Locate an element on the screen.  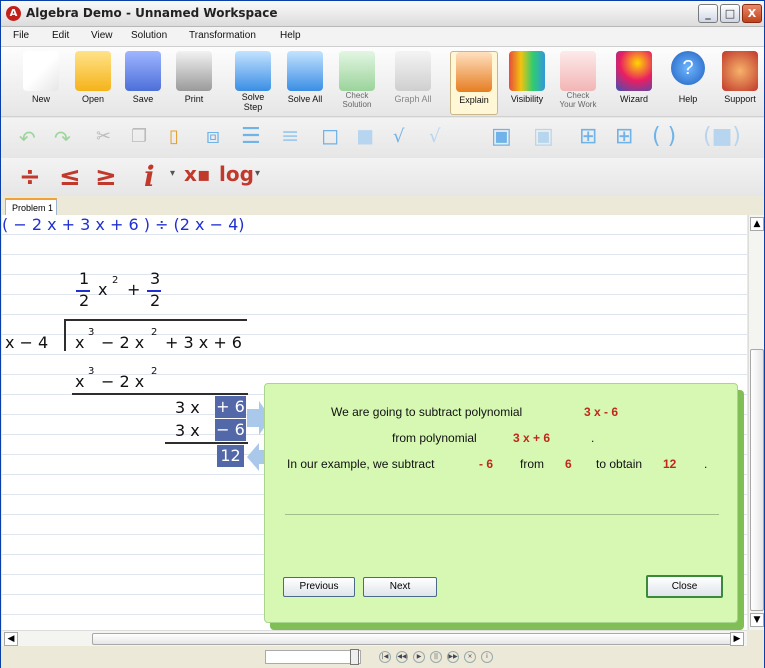
result-box: 12 is located at coordinates (230, 456).